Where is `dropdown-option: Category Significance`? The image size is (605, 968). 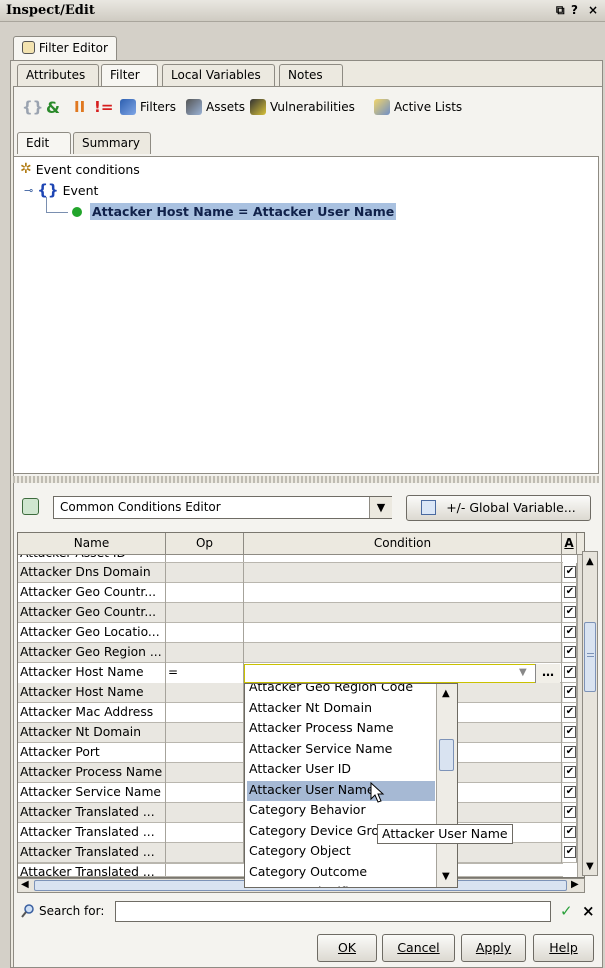 dropdown-option: Category Significance is located at coordinates (341, 885).